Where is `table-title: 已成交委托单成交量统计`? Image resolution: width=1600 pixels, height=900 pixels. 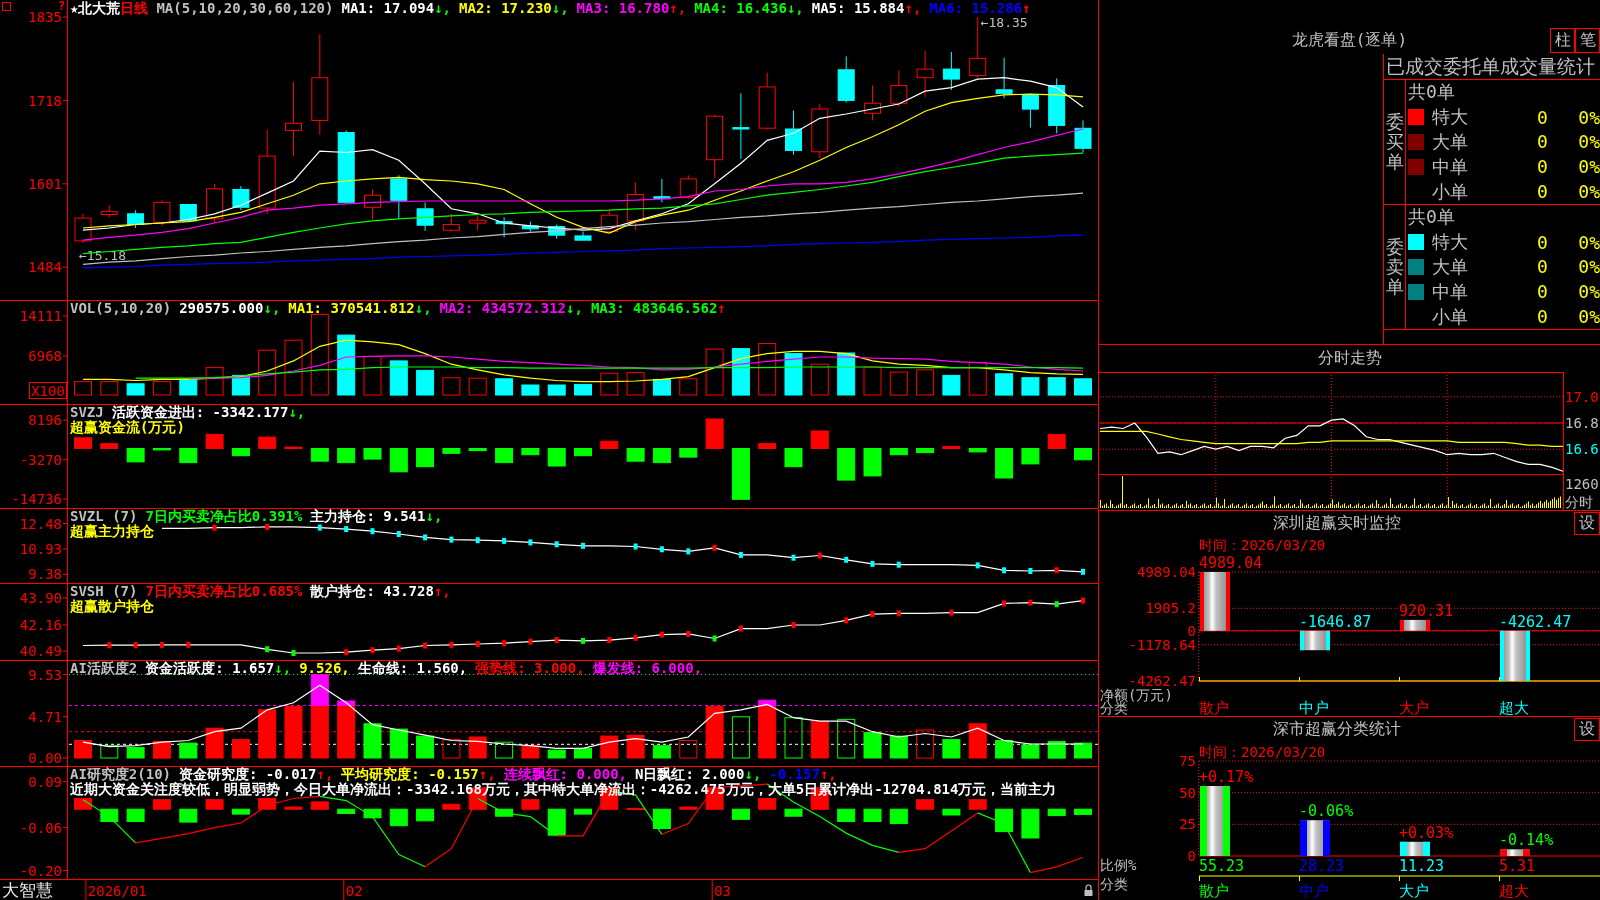
table-title: 已成交委托单成交量统计 is located at coordinates (1492, 67).